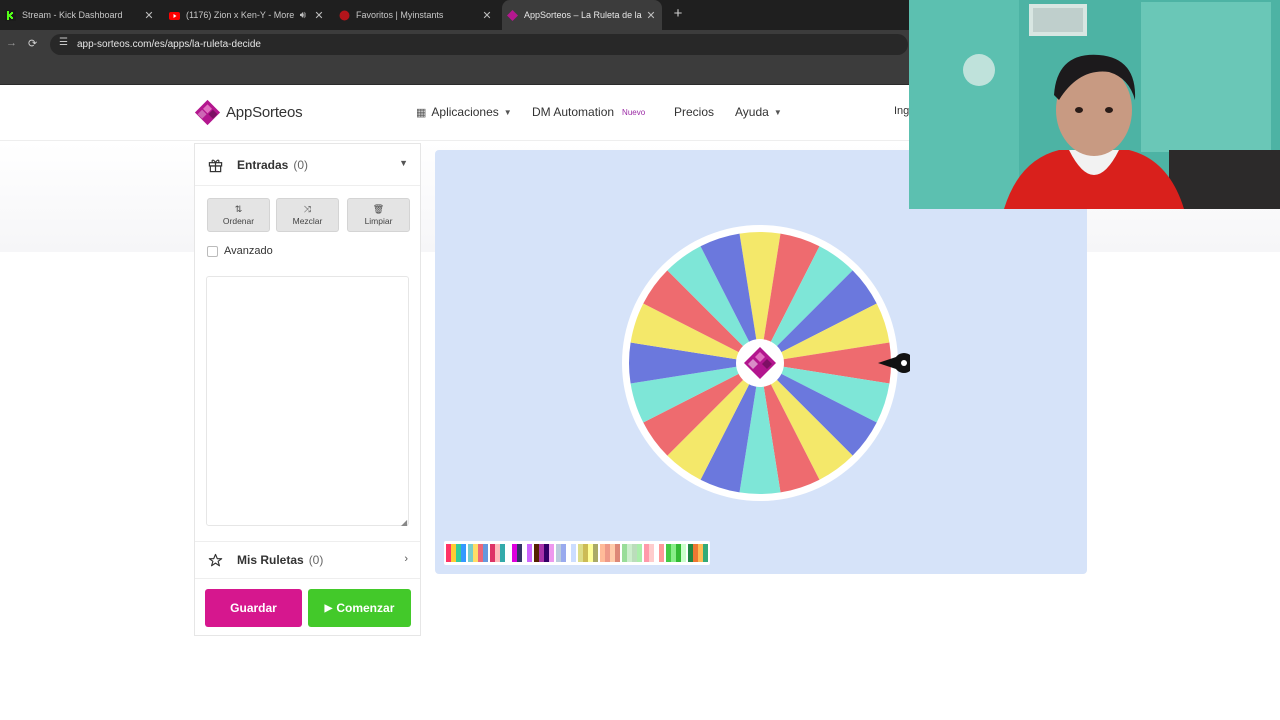  I want to click on appsorteos-logo: AppSorteos, so click(248, 112).